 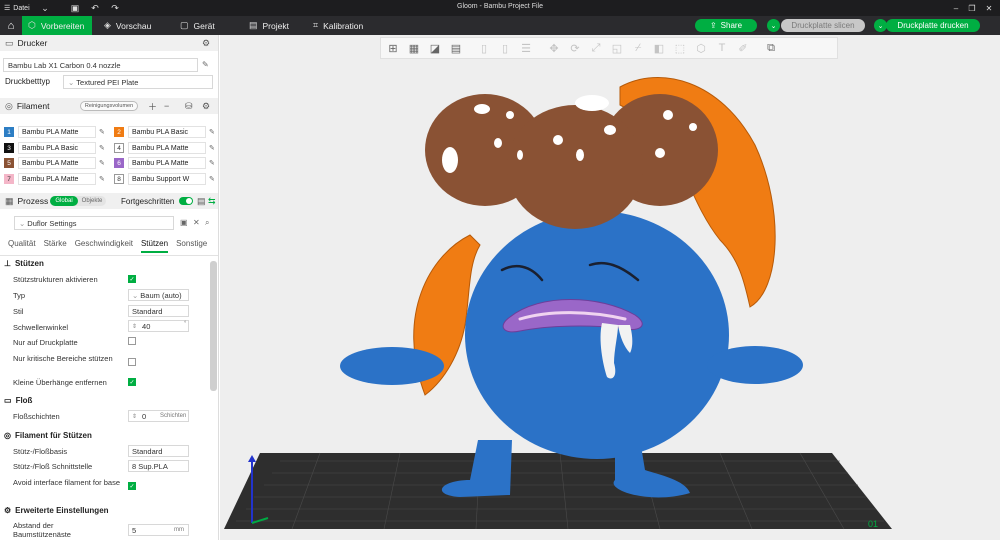 What do you see at coordinates (338, 25) in the screenshot?
I see `tab-calibration: ⌗ Kalibration` at bounding box center [338, 25].